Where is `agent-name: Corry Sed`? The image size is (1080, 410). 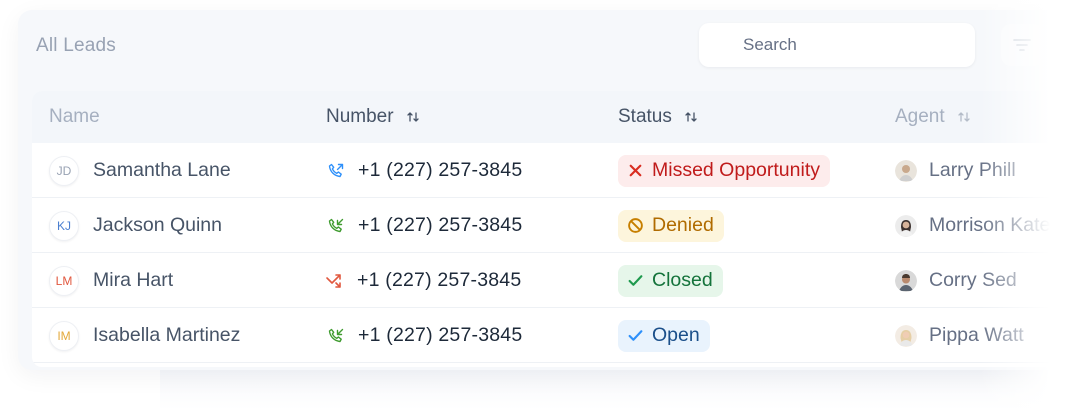 agent-name: Corry Sed is located at coordinates (973, 280).